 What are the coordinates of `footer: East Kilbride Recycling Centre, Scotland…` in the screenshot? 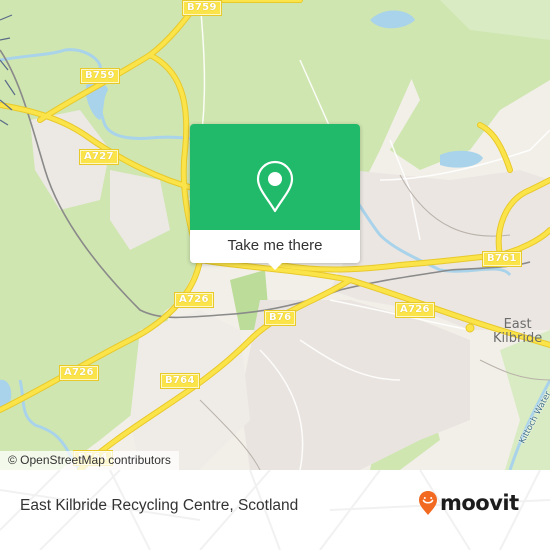 It's located at (275, 510).